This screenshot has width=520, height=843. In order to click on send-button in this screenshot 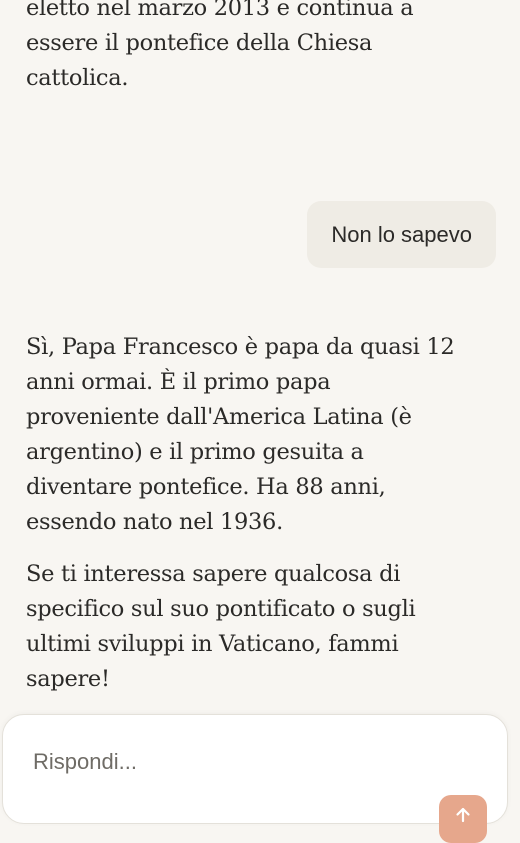, I will do `click(463, 819)`.